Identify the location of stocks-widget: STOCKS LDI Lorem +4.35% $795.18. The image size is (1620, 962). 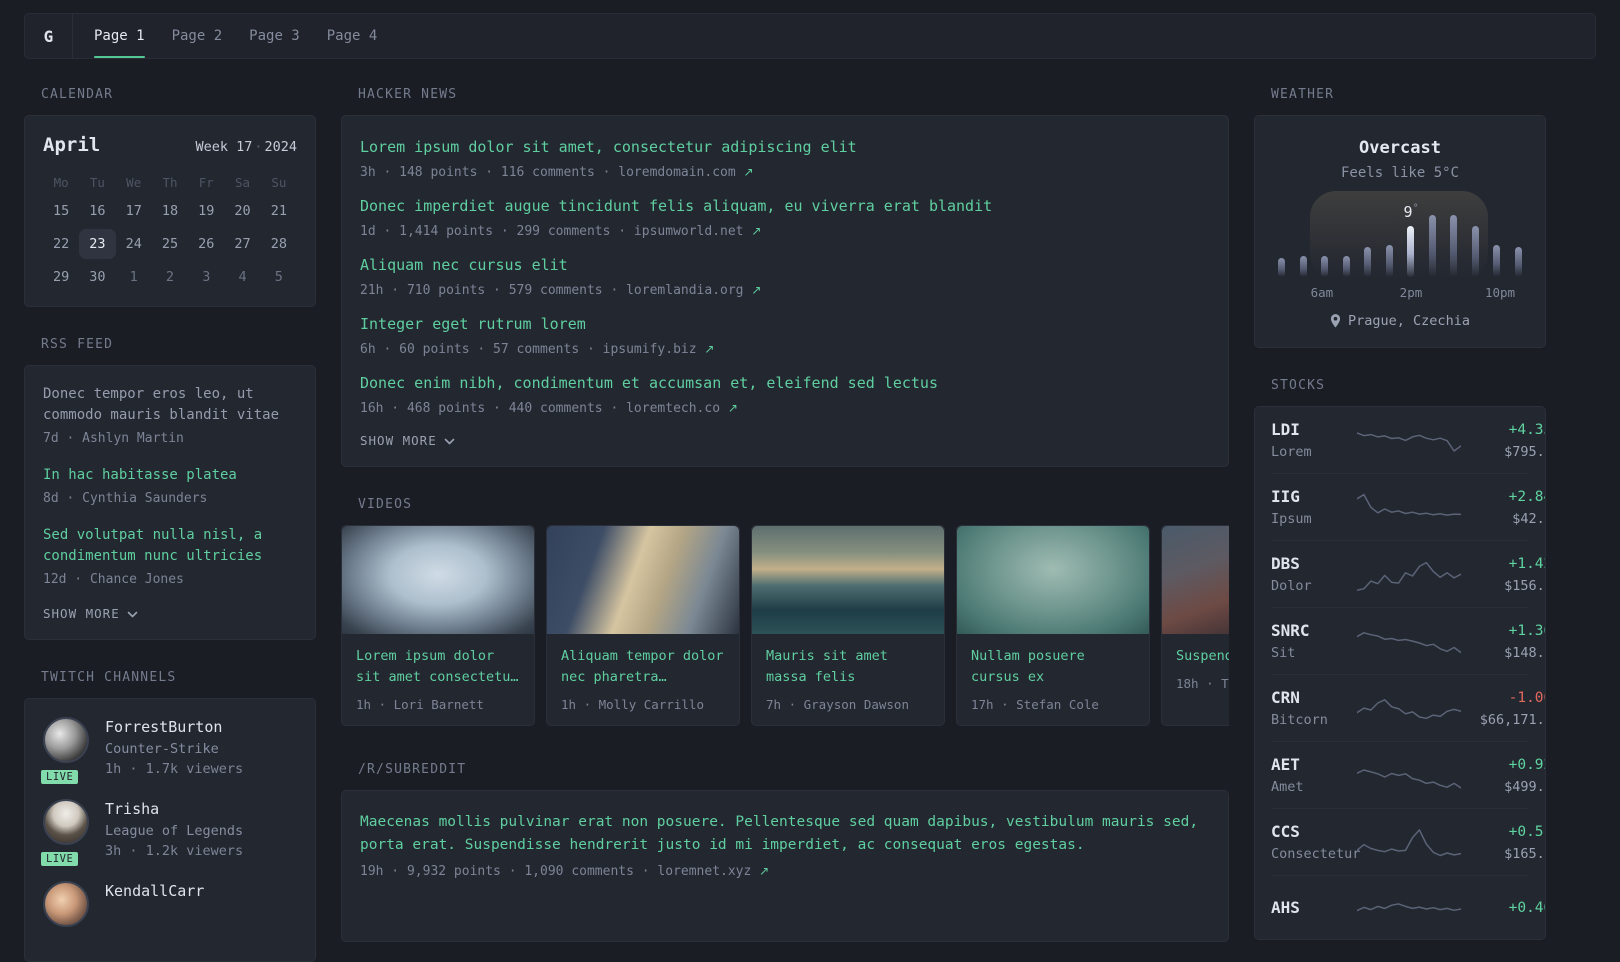
(1400, 659).